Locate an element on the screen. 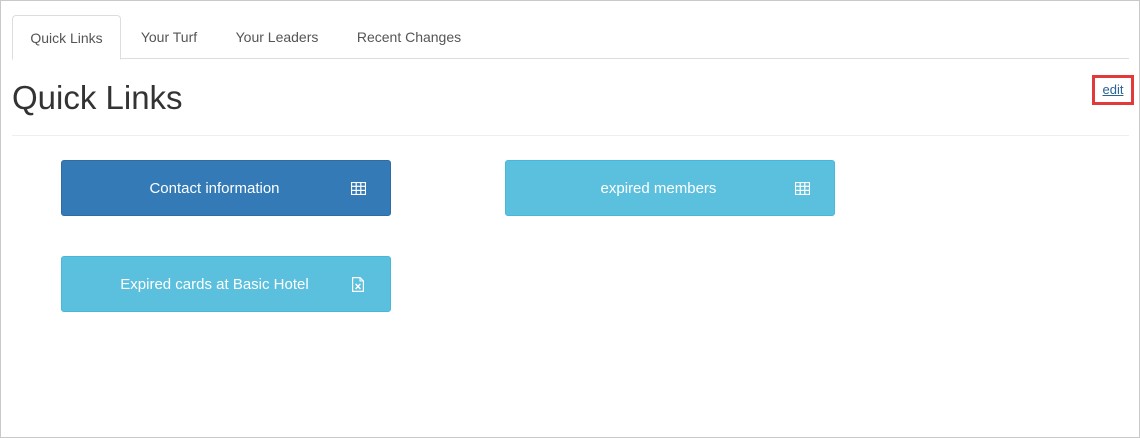 The height and width of the screenshot is (438, 1140). tab-your-leaders: Your Leaders is located at coordinates (277, 37).